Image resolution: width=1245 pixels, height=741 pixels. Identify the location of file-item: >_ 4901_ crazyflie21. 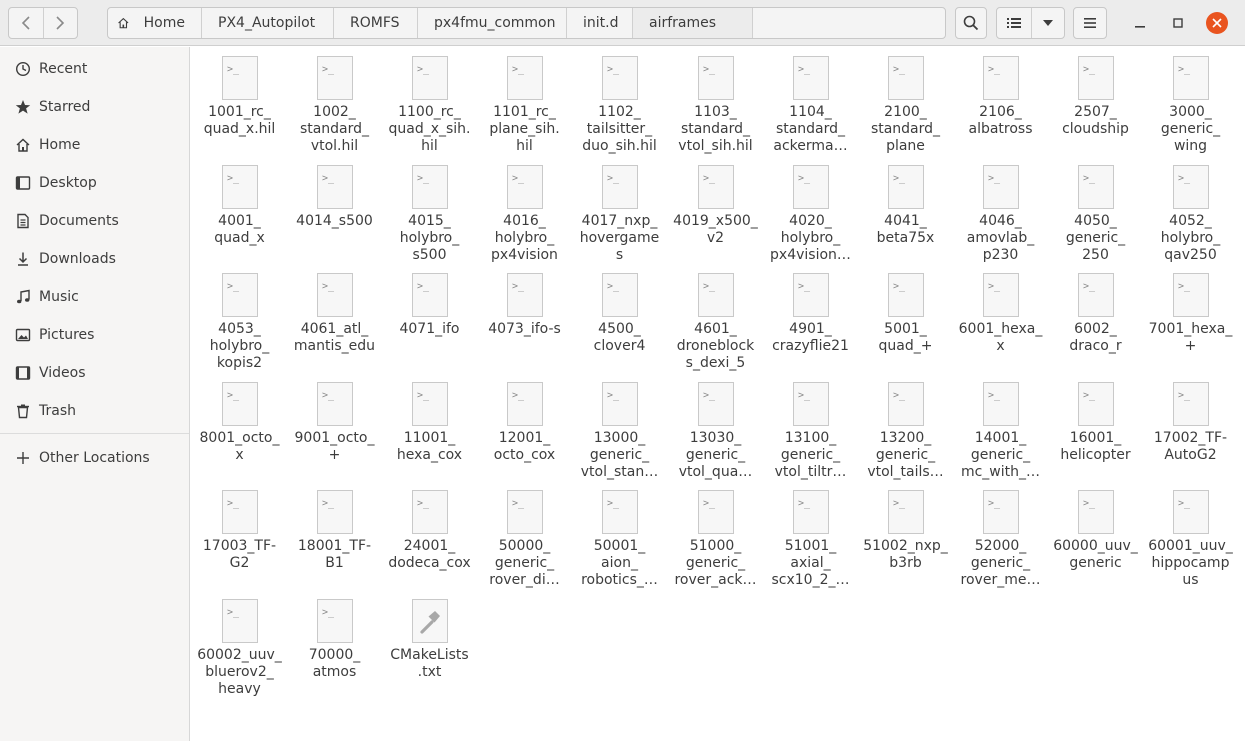
(810, 319).